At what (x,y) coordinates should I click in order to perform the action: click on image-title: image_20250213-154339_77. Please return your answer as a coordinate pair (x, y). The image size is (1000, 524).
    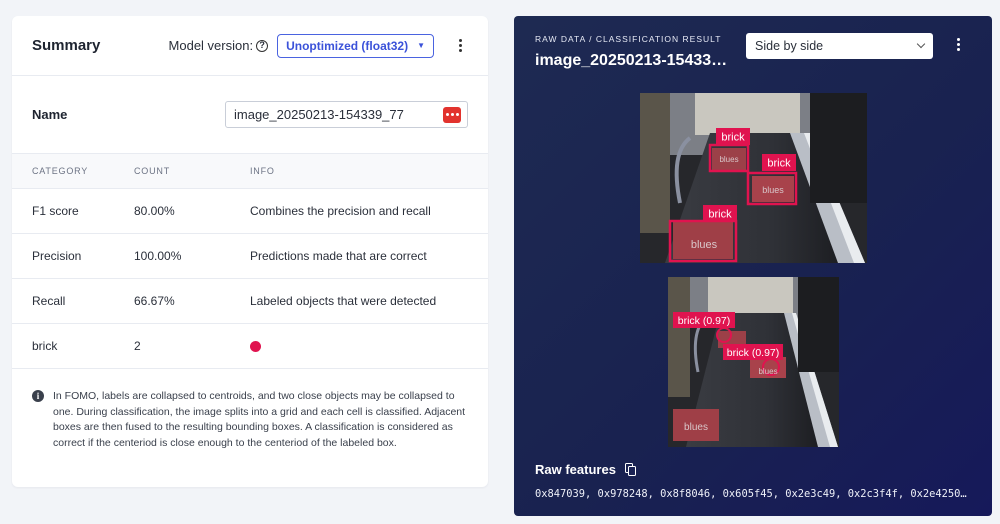
    Looking at the image, I should click on (633, 60).